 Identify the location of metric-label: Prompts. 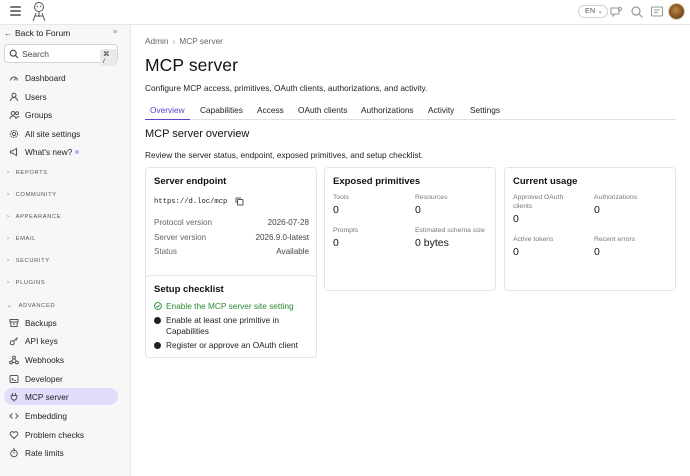
(346, 230).